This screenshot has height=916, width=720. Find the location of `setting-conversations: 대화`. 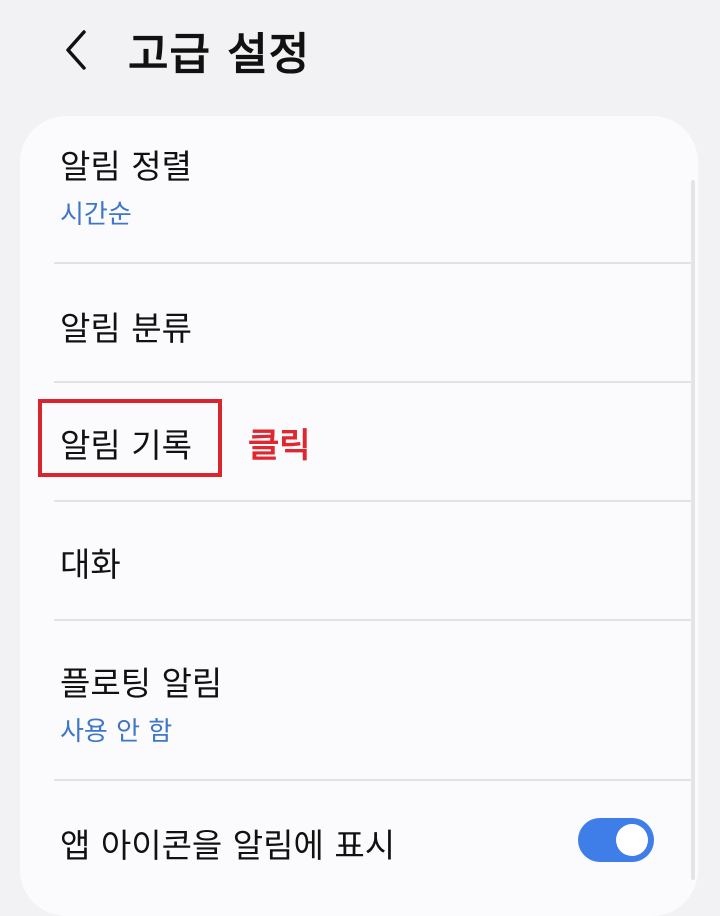

setting-conversations: 대화 is located at coordinates (359, 560).